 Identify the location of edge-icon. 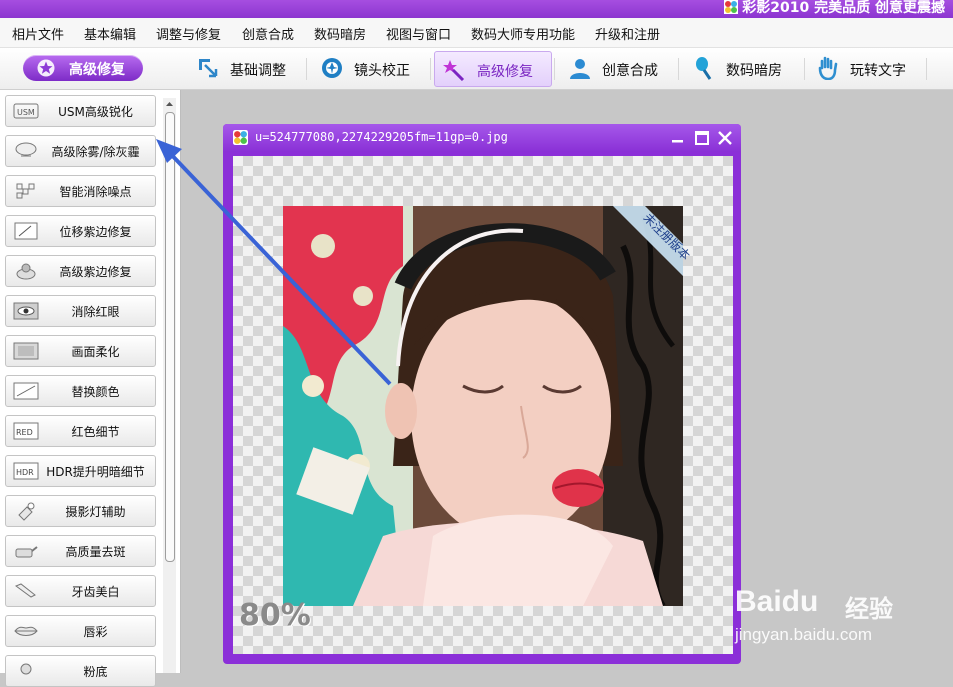
(26, 231).